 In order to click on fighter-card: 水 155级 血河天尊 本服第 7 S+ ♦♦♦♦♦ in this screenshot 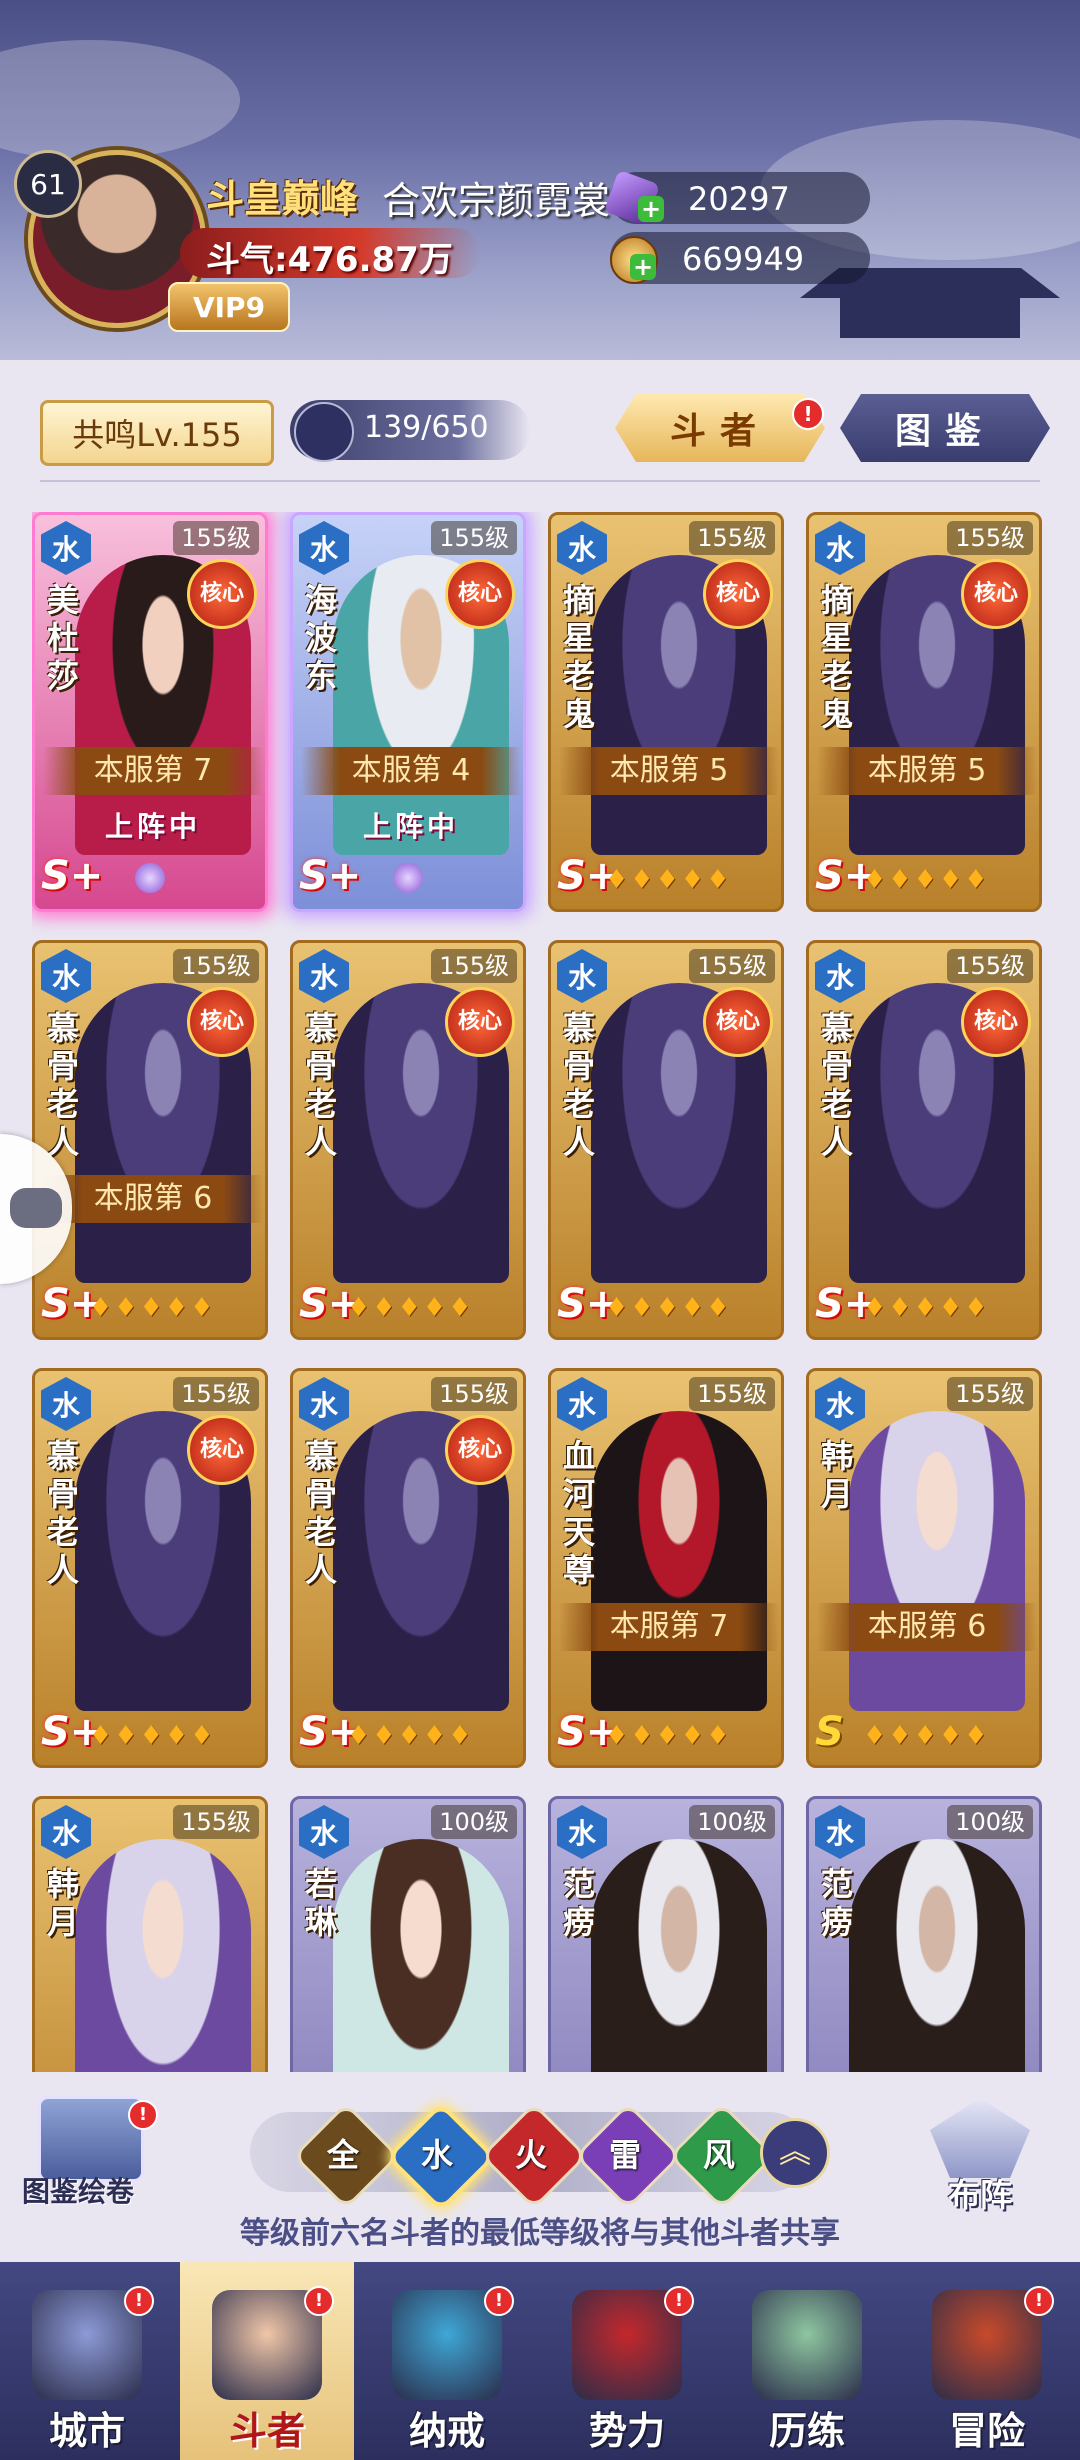, I will do `click(666, 1568)`.